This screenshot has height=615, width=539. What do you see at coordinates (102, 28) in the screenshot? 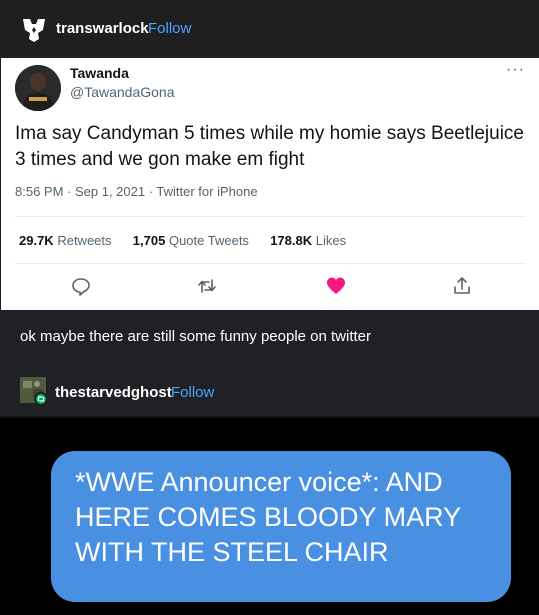
I see `post-username: transwarlock` at bounding box center [102, 28].